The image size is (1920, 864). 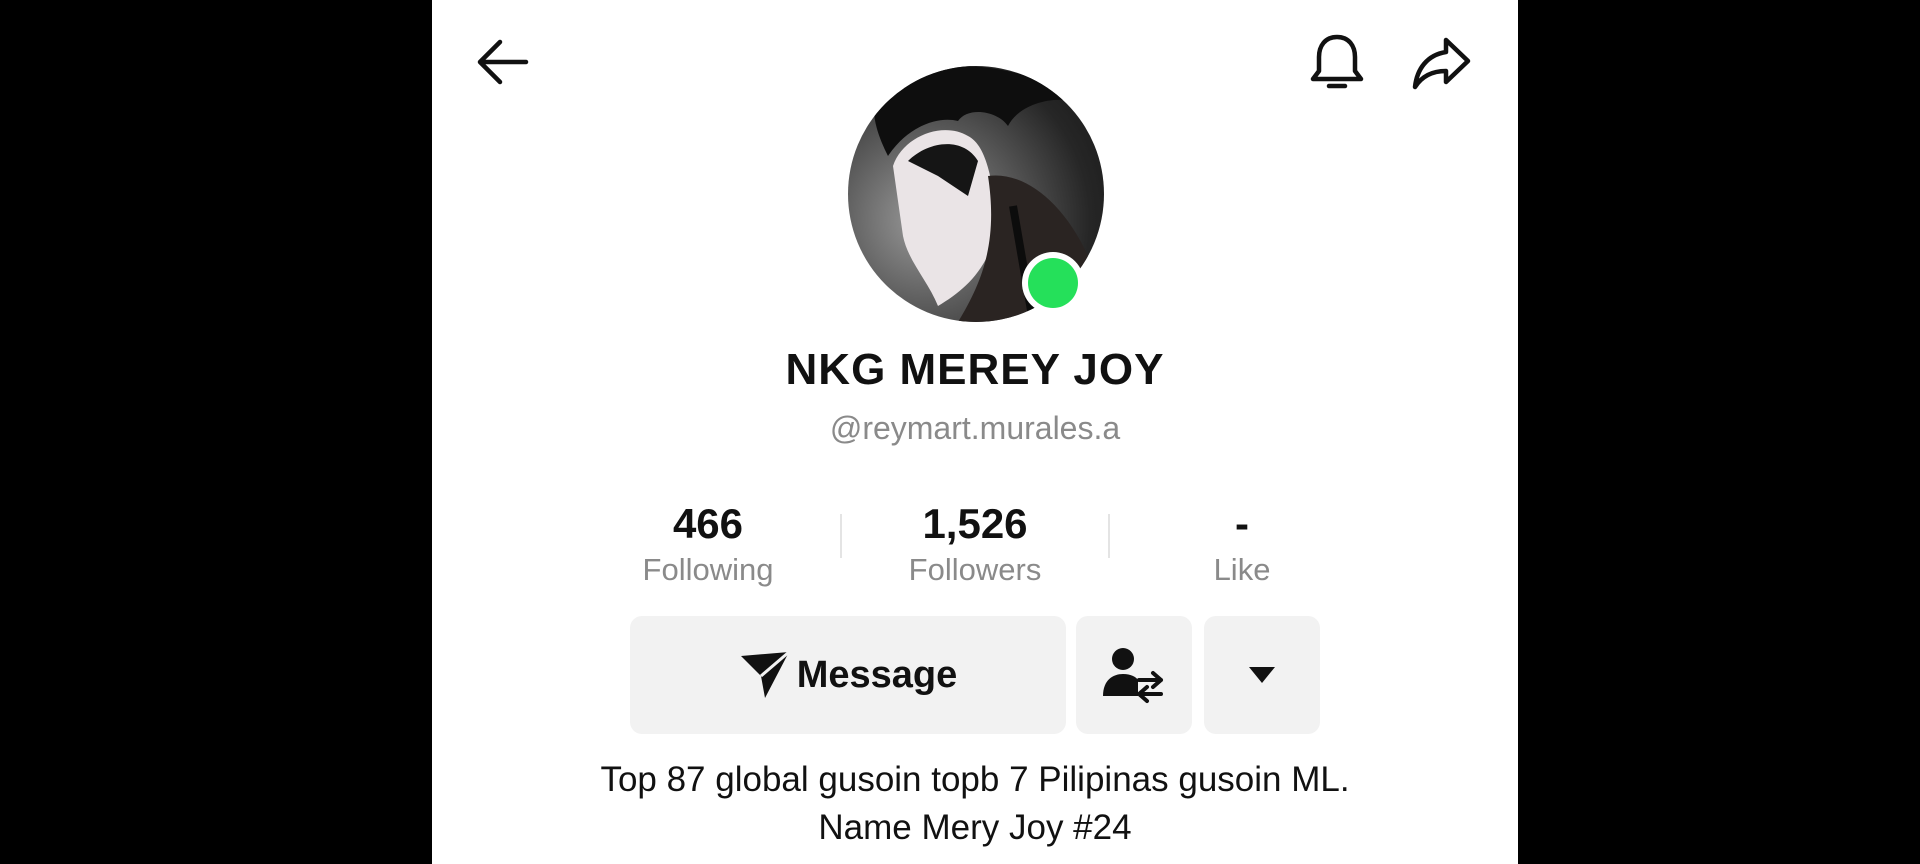 I want to click on online-status-dot, so click(x=1053, y=283).